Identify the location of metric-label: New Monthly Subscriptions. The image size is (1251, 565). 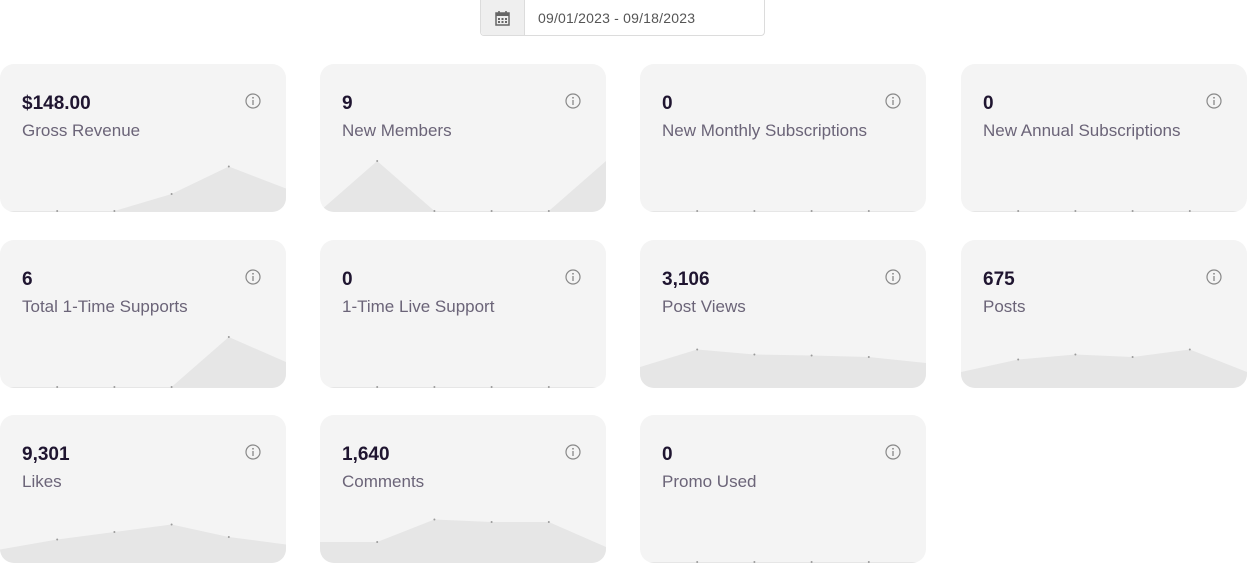
(765, 130).